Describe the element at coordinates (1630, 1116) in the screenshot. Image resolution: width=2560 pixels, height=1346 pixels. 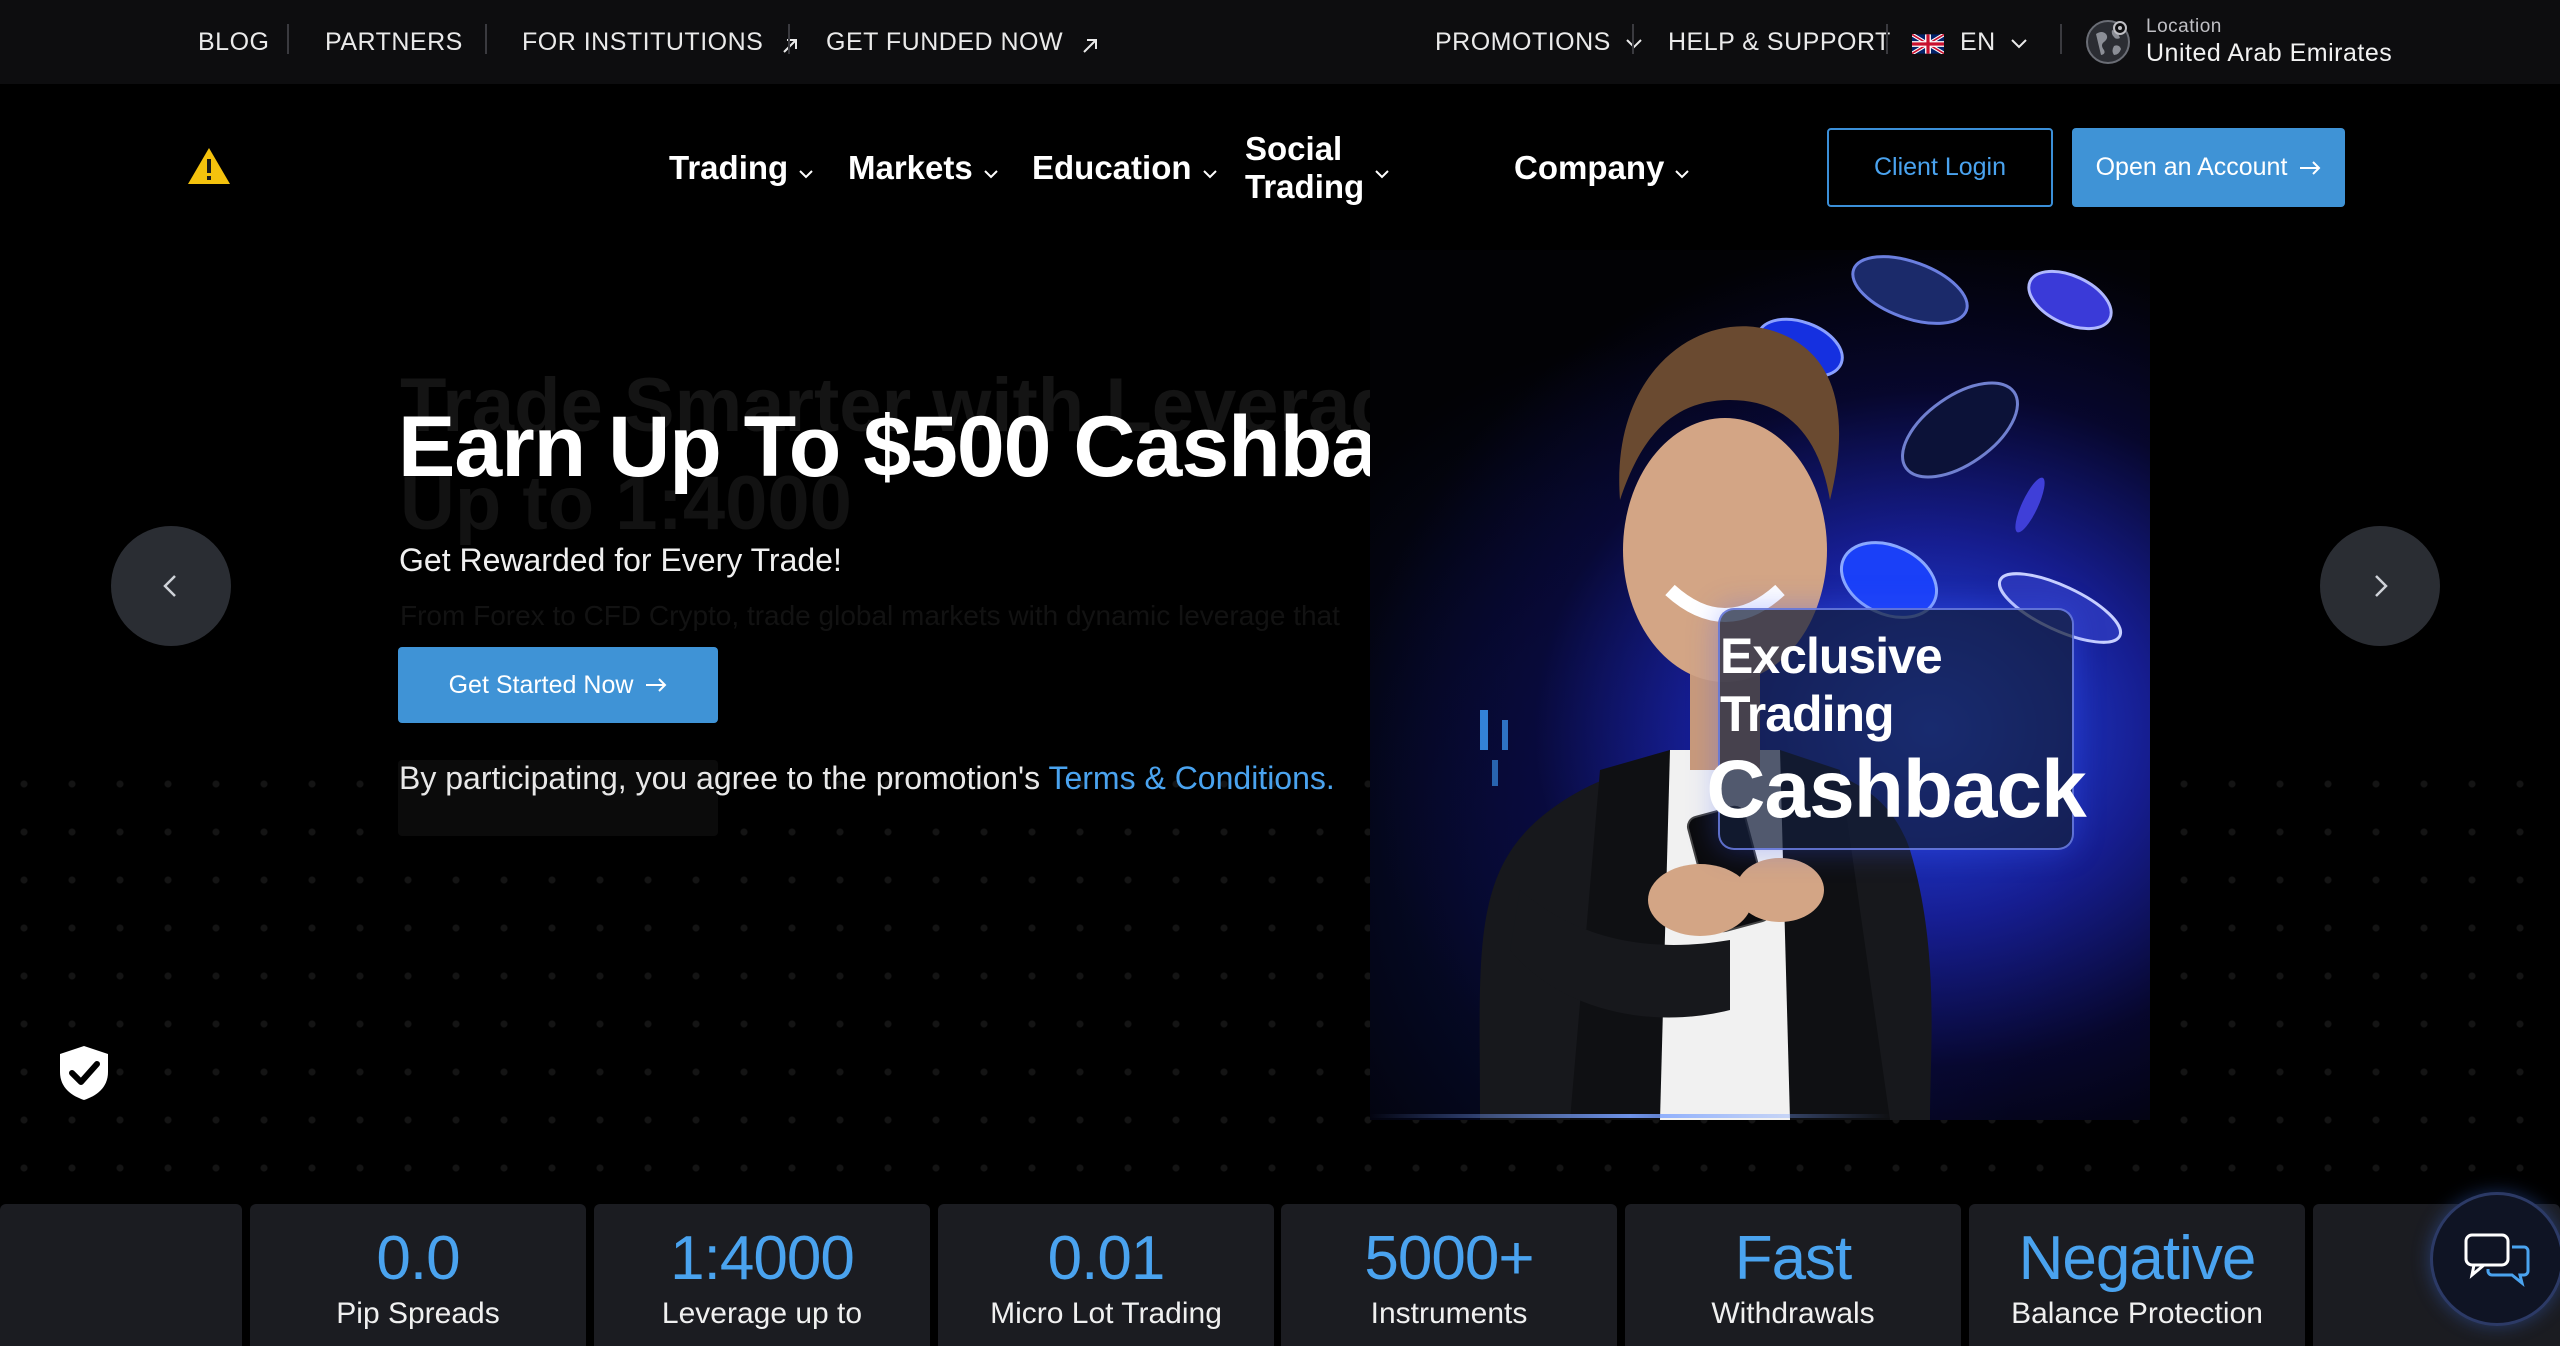
I see `hero-floor-glow` at that location.